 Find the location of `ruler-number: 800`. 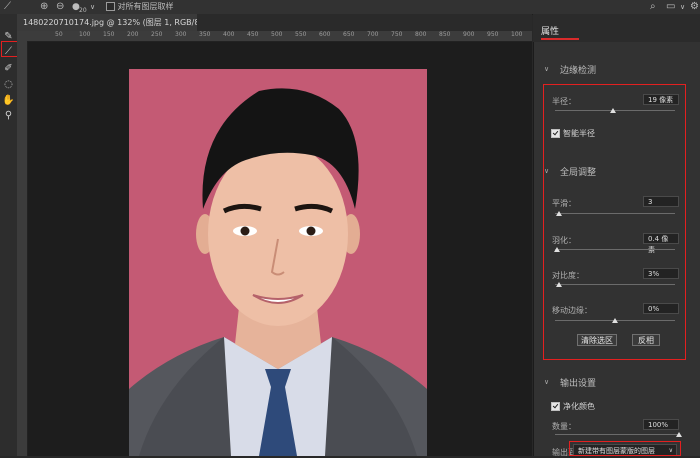

ruler-number: 800 is located at coordinates (421, 34).